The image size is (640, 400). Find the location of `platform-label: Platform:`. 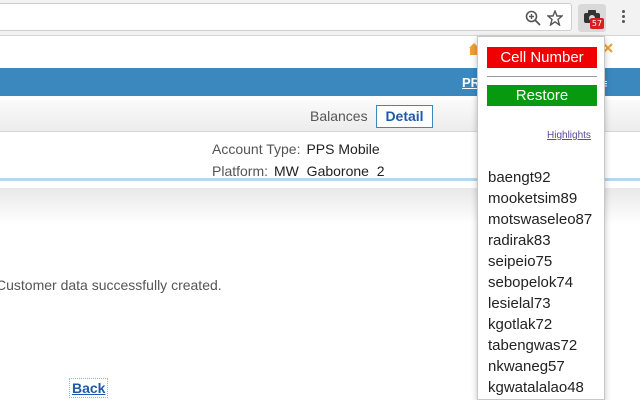

platform-label: Platform: is located at coordinates (240, 171).